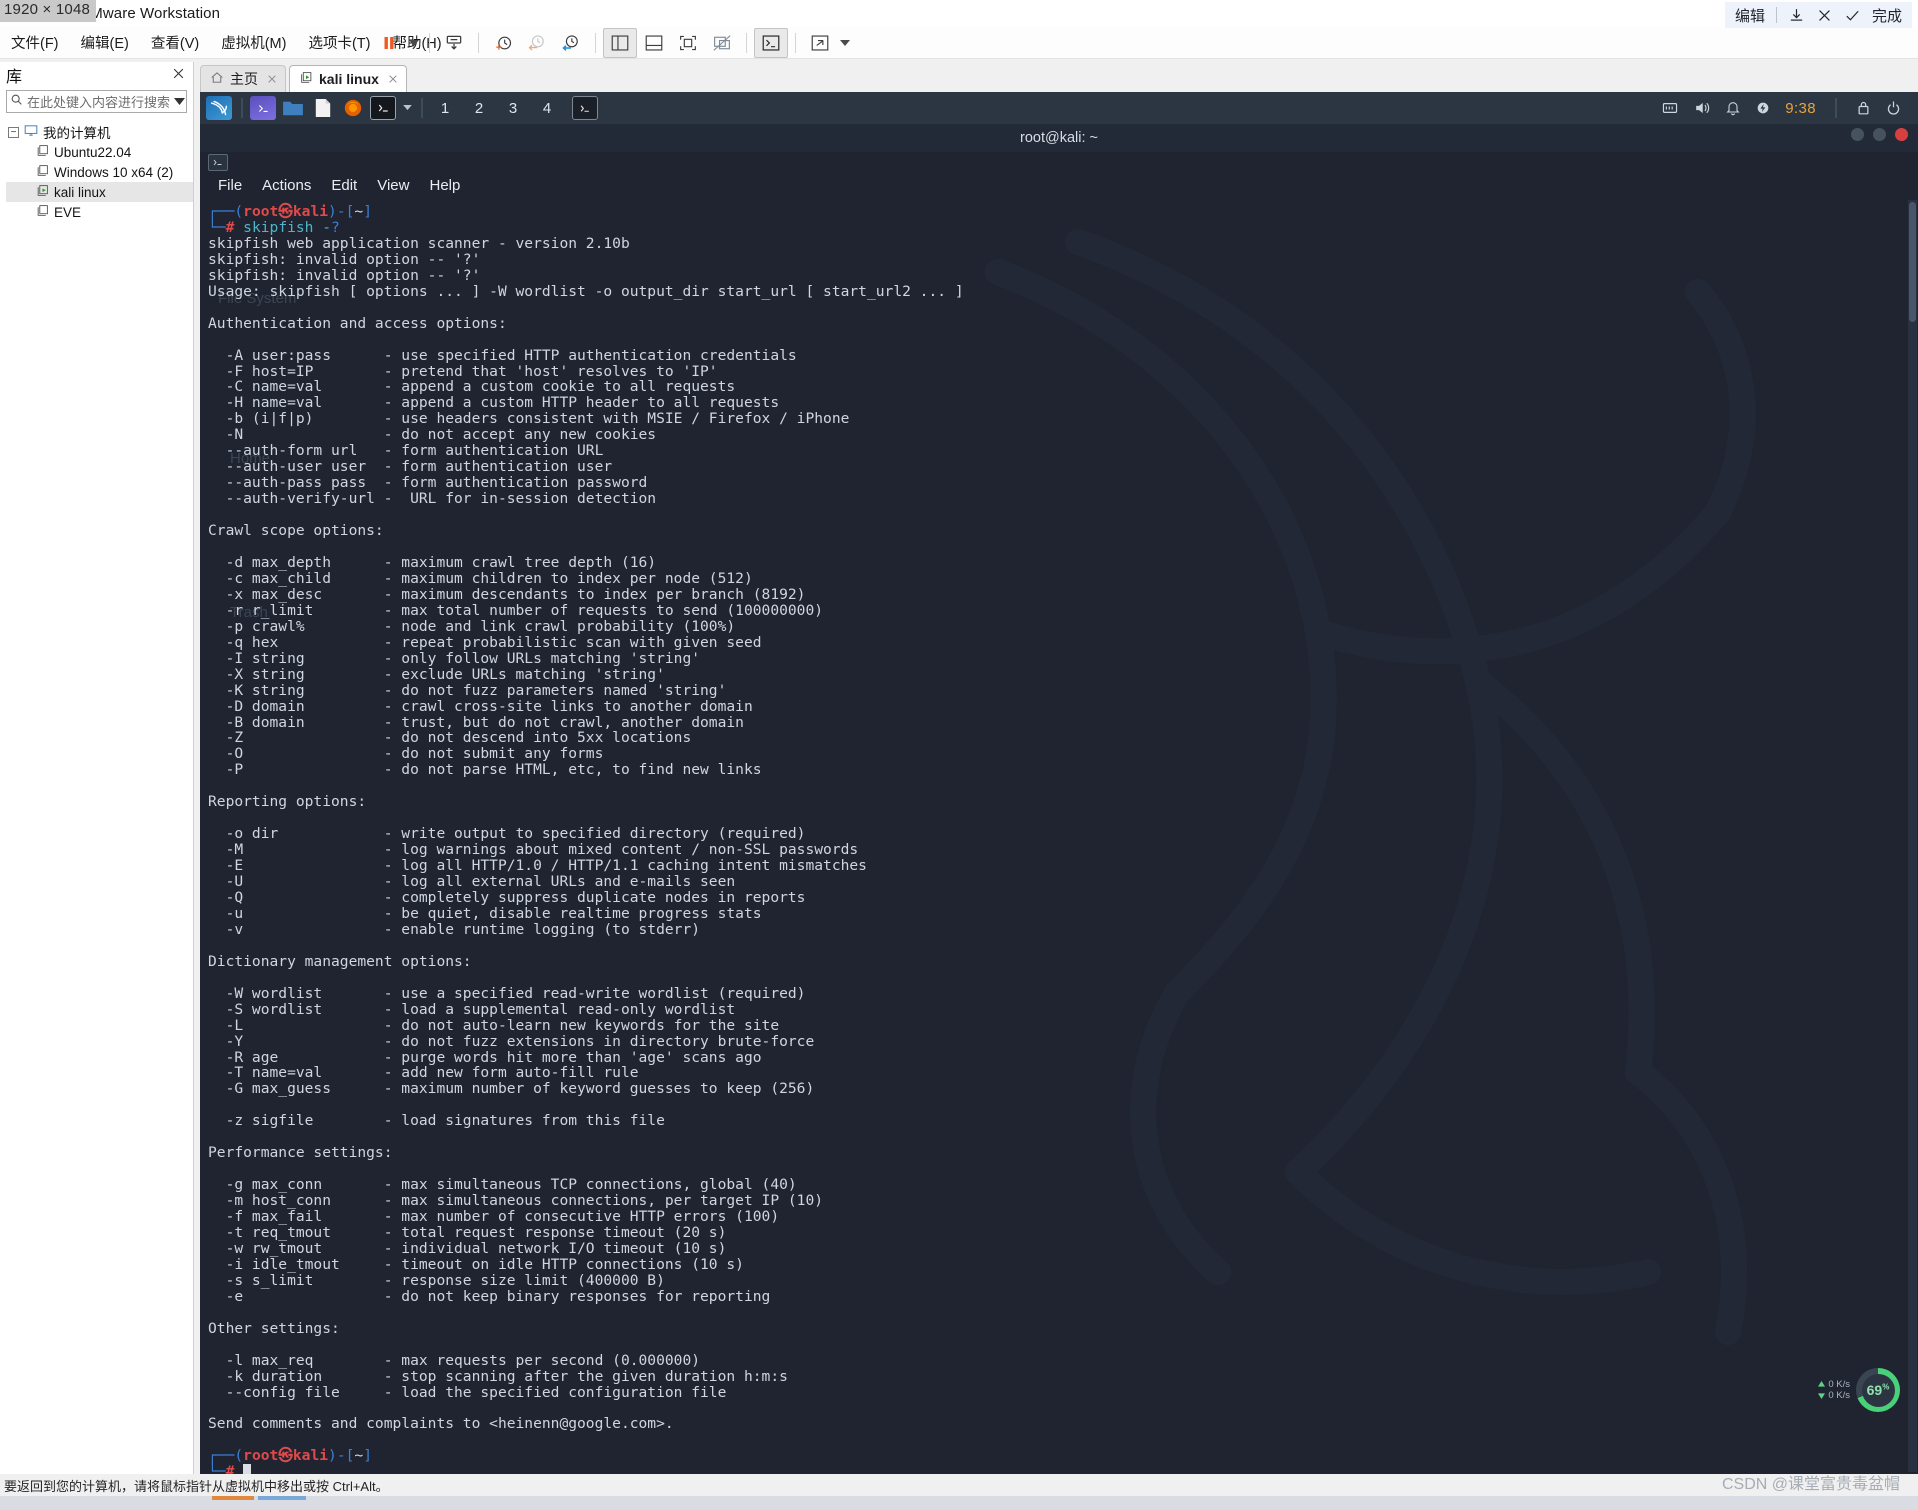 The height and width of the screenshot is (1510, 1918). What do you see at coordinates (1059, 138) in the screenshot?
I see `terminal-window-title: root@kali: ~` at bounding box center [1059, 138].